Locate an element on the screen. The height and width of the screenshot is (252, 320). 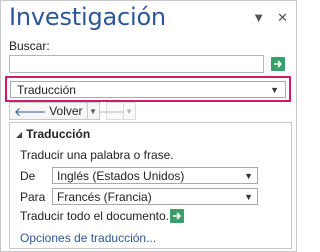
search-label: Buscar: is located at coordinates (29, 46).